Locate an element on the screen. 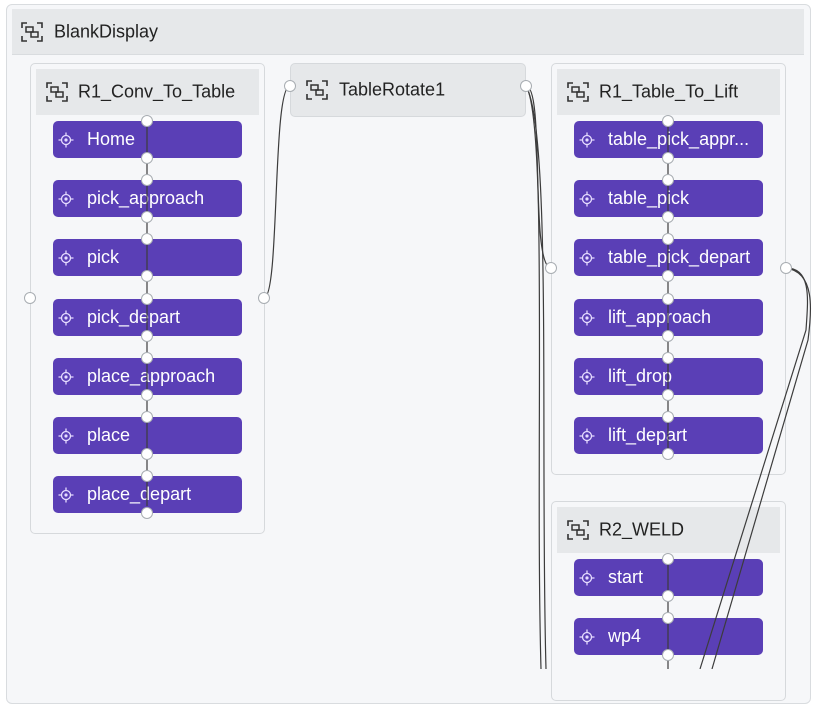  rotate-out-port is located at coordinates (526, 86).